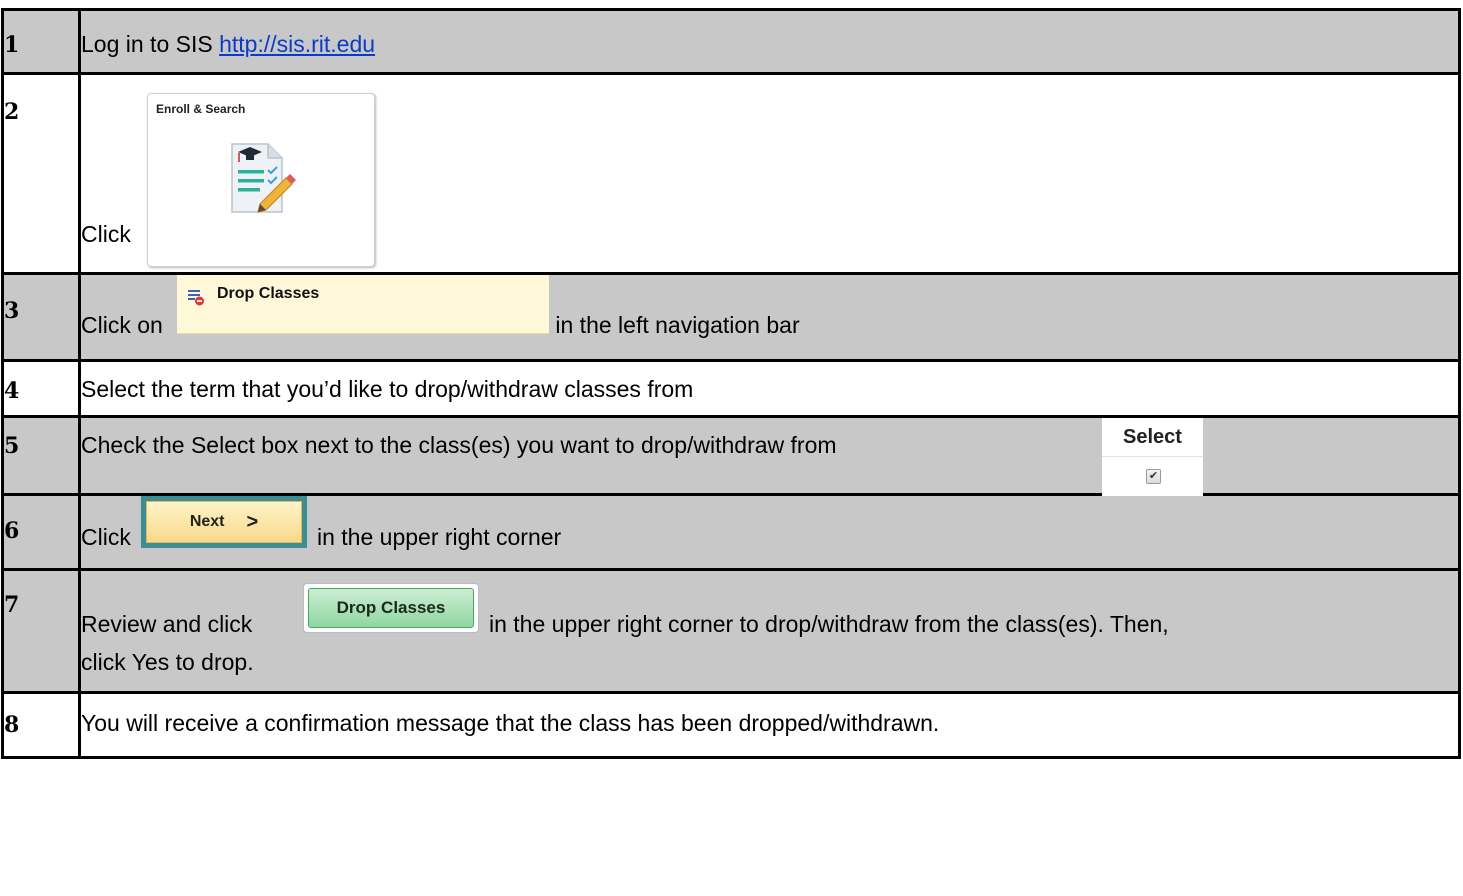  Describe the element at coordinates (1153, 476) in the screenshot. I see `select-checkbox: ✔` at that location.